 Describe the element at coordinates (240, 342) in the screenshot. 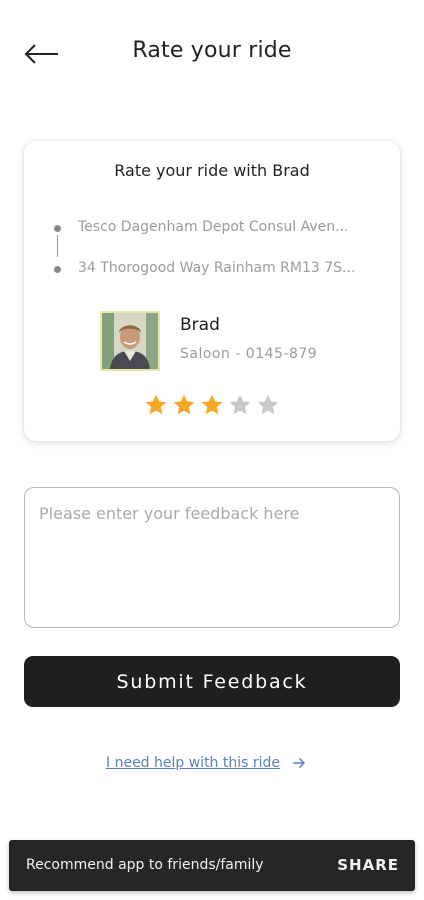

I see `driver-info: Brad Saloon - 0145-879` at that location.